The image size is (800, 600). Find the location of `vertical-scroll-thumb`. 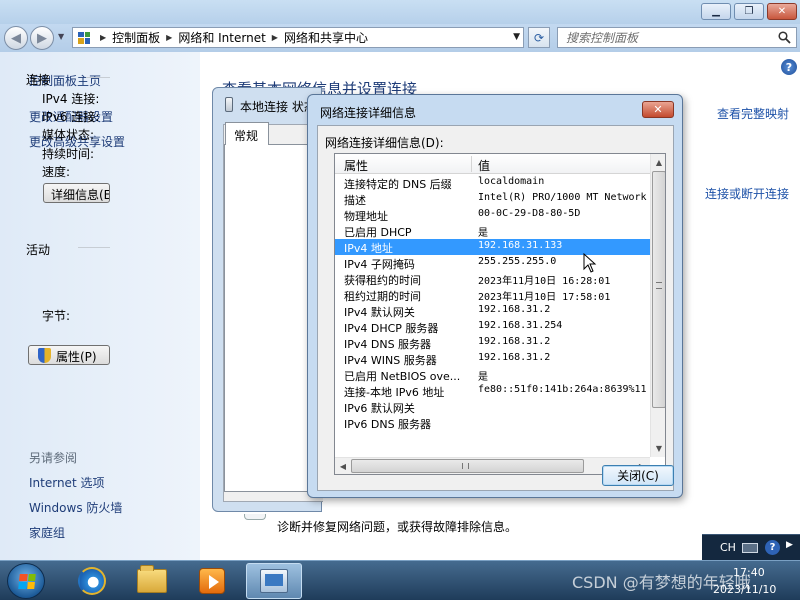

vertical-scroll-thumb is located at coordinates (658, 289).